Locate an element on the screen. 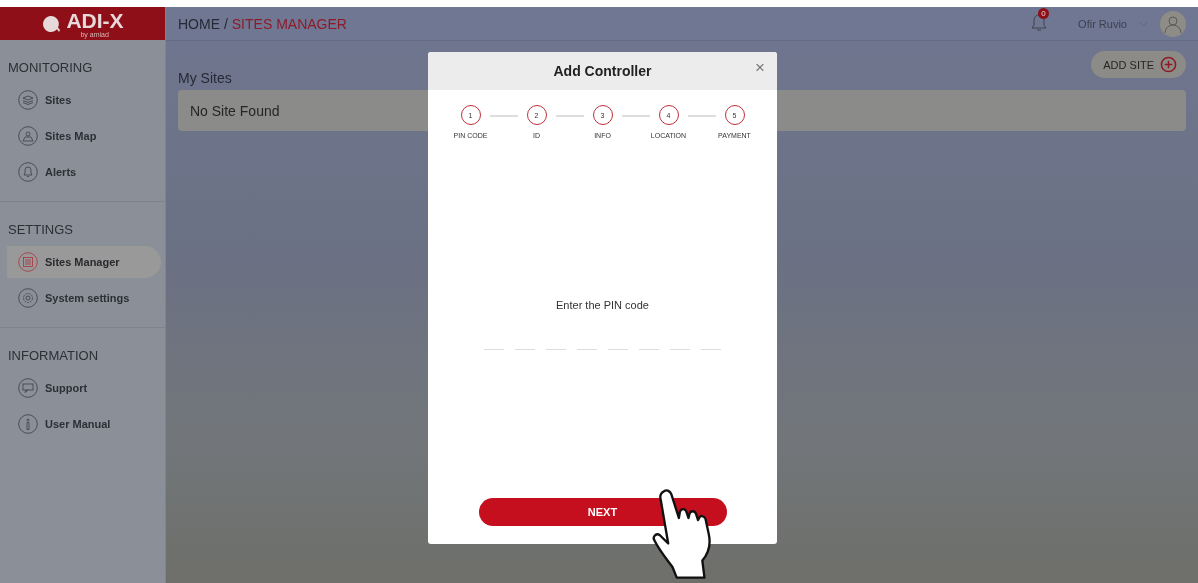 The width and height of the screenshot is (1198, 583). empty-message: No Site Found is located at coordinates (235, 110).